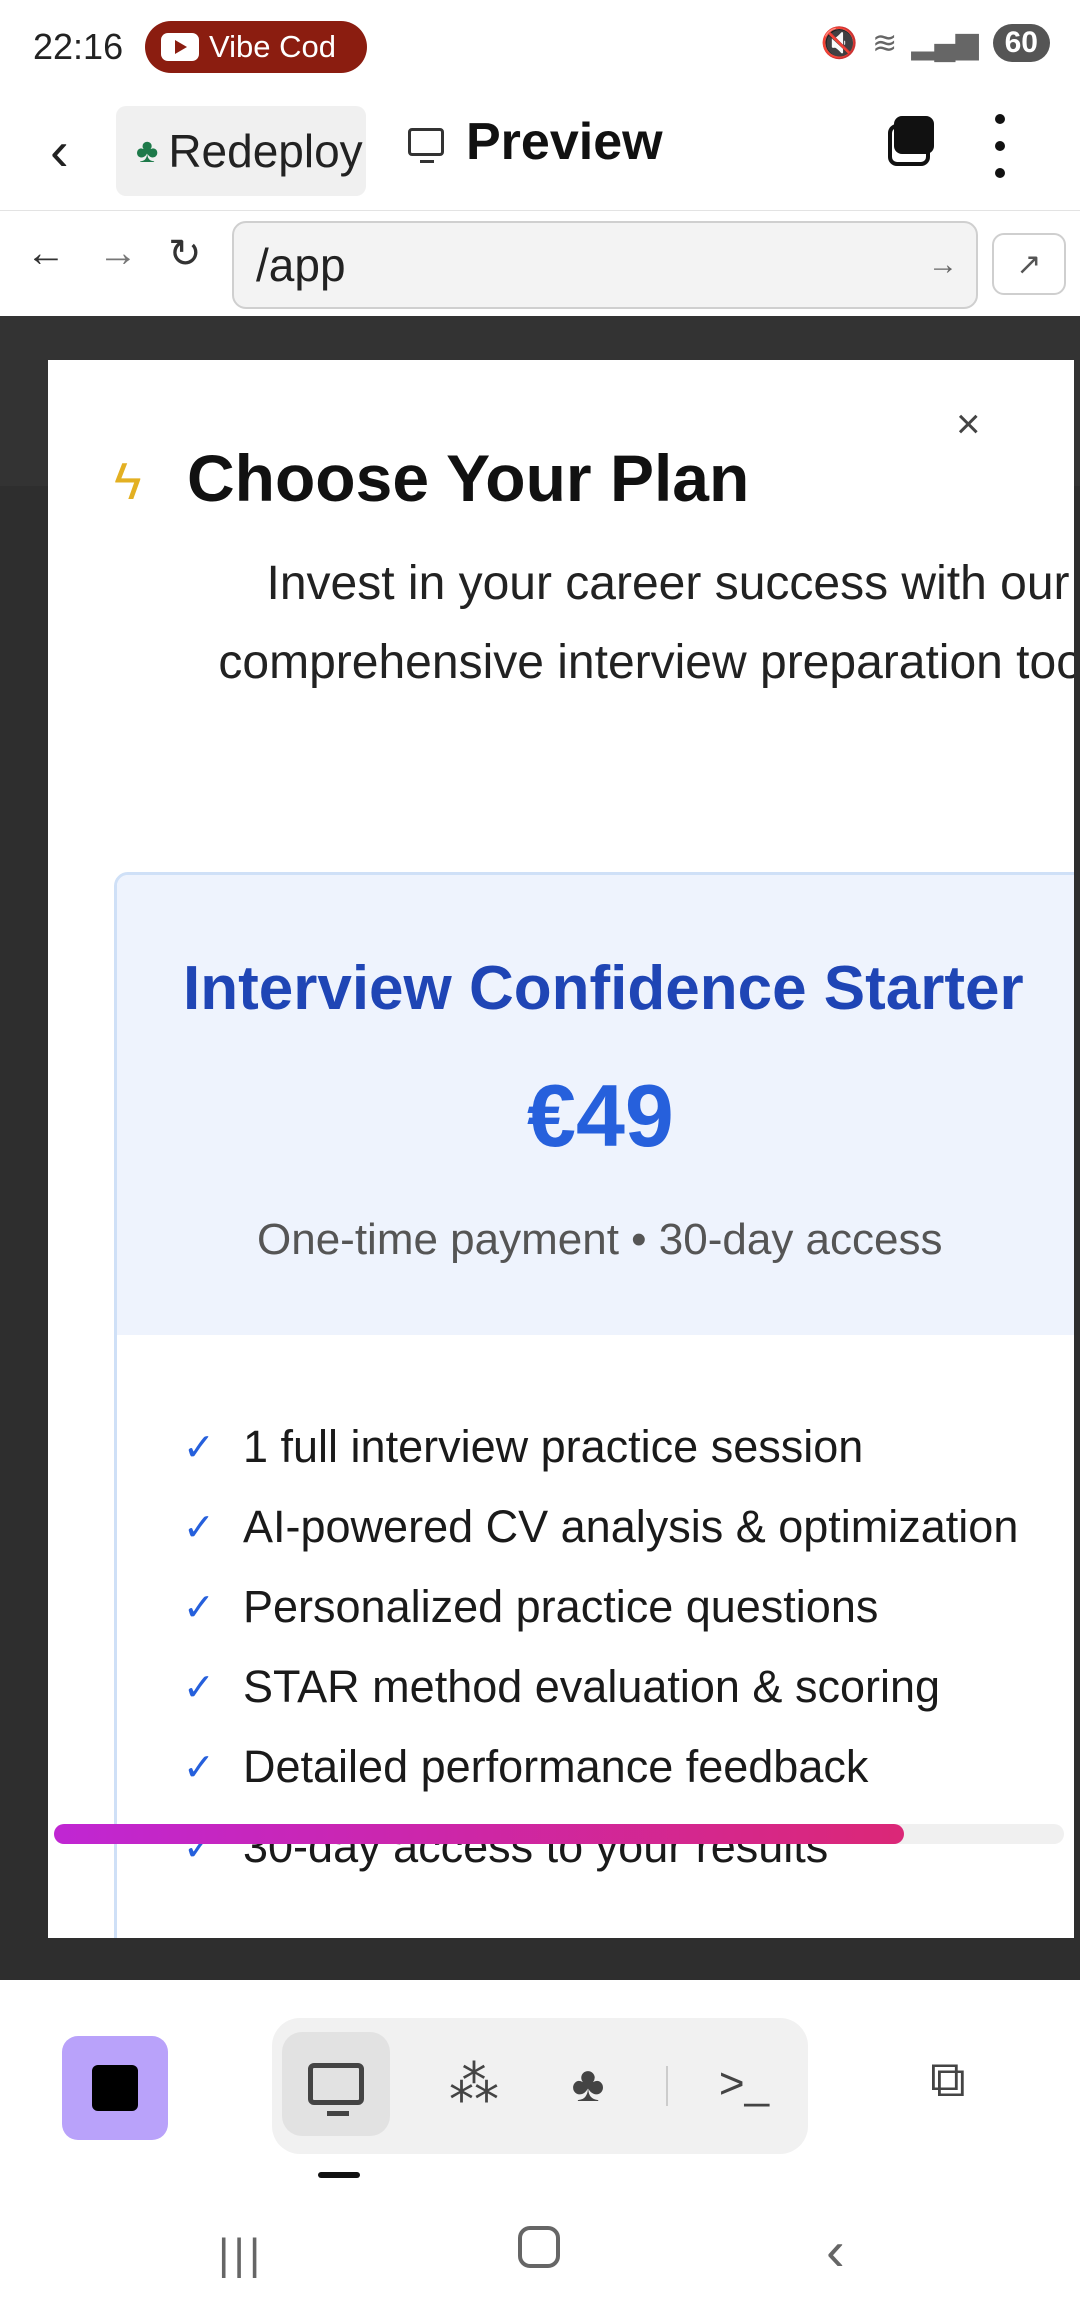 Image resolution: width=1080 pixels, height=2316 pixels. I want to click on horizontal-scroll-thumb, so click(479, 1834).